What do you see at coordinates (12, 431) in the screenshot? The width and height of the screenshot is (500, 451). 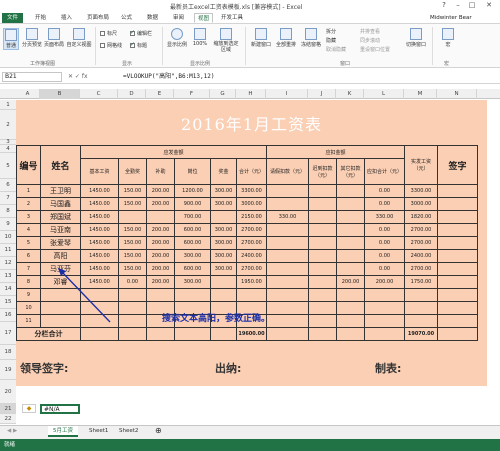 I see `tab-prev-icon: ◀ ▶` at bounding box center [12, 431].